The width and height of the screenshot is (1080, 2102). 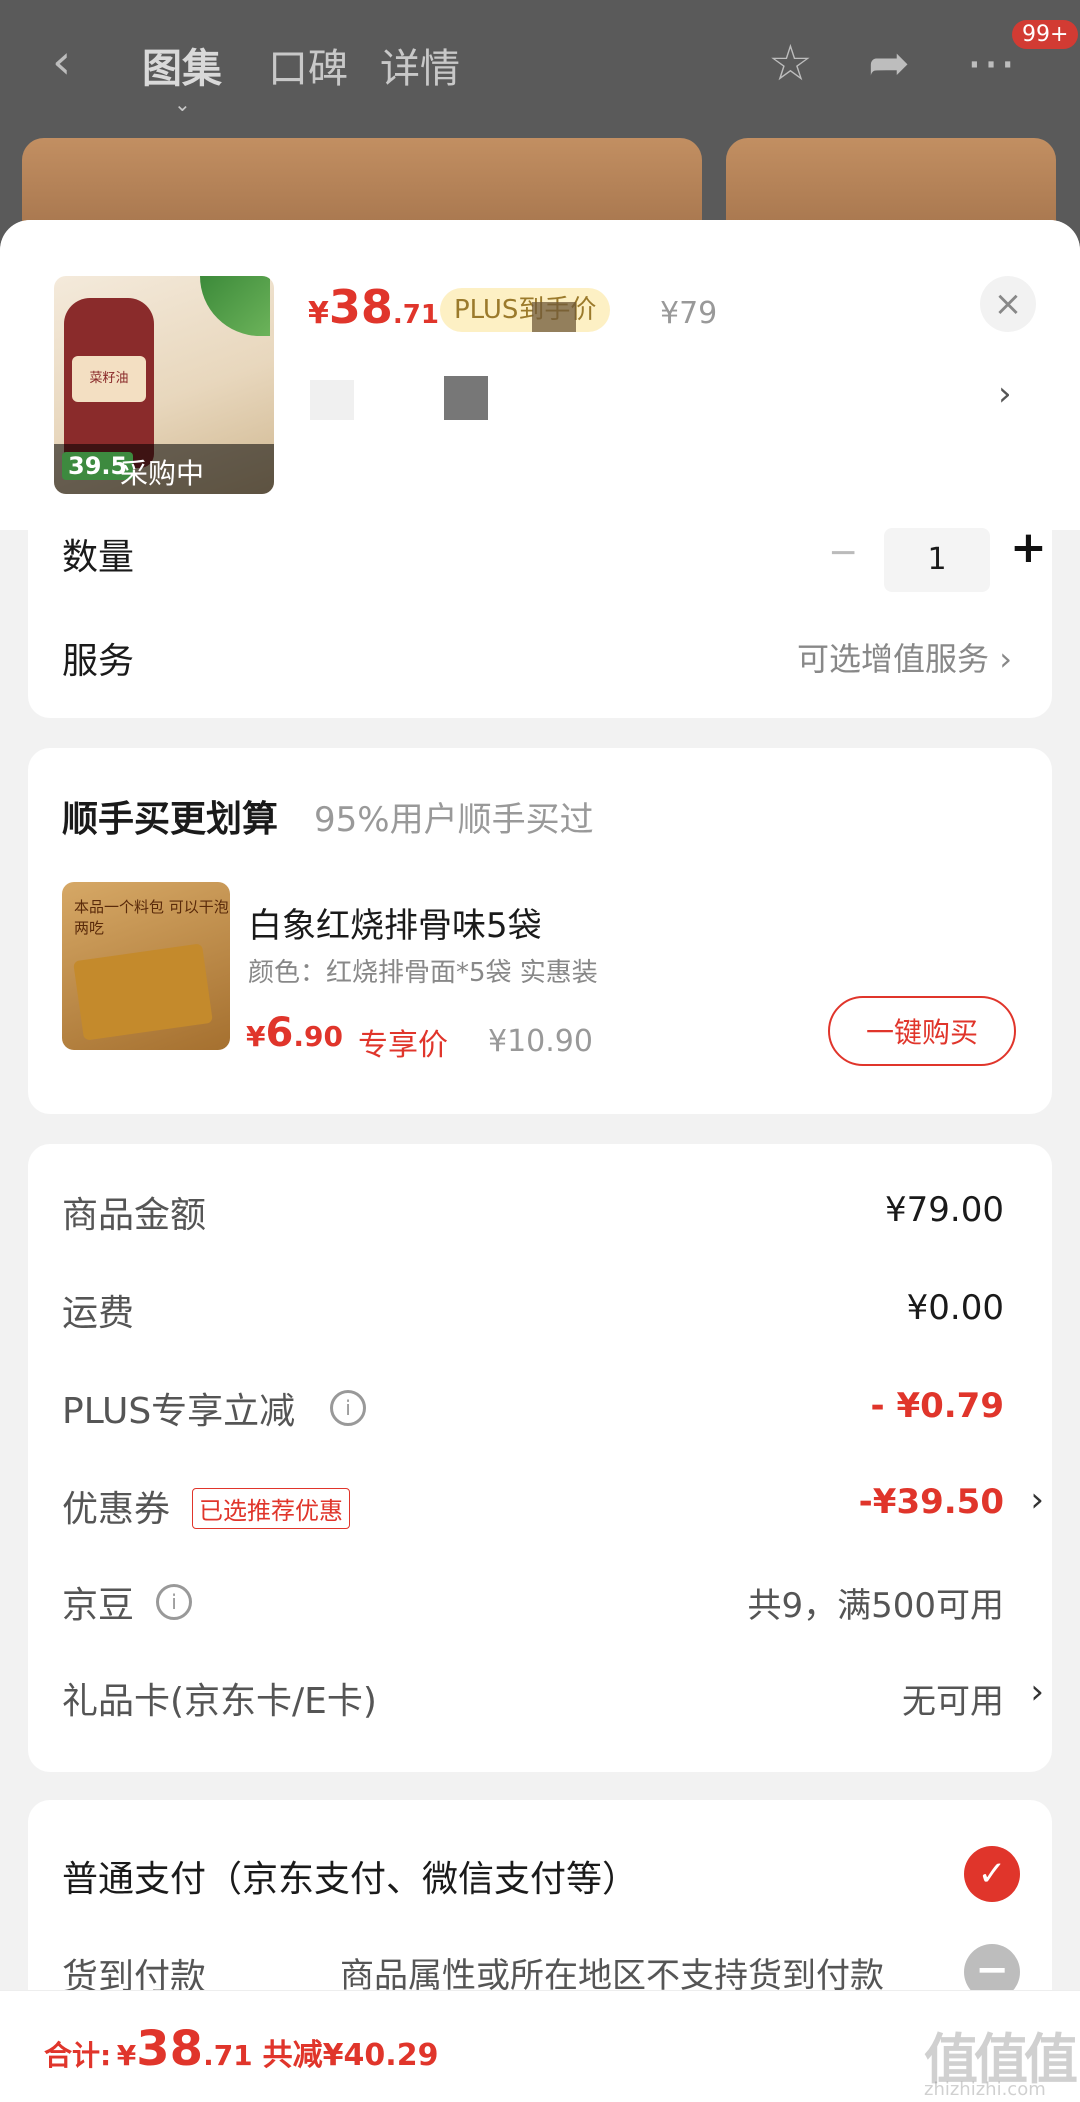 What do you see at coordinates (179, 1411) in the screenshot?
I see `plus-discount-label: PLUS专享立减` at bounding box center [179, 1411].